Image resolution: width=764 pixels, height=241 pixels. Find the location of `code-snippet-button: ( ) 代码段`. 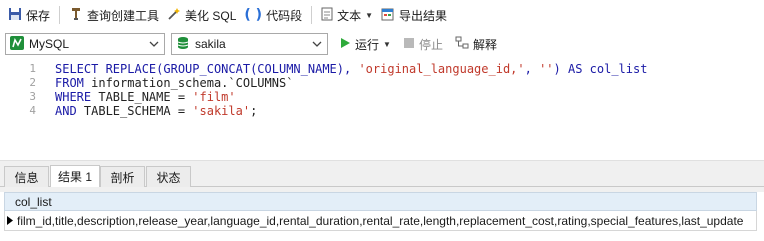

code-snippet-button: ( ) 代码段 is located at coordinates (273, 15).